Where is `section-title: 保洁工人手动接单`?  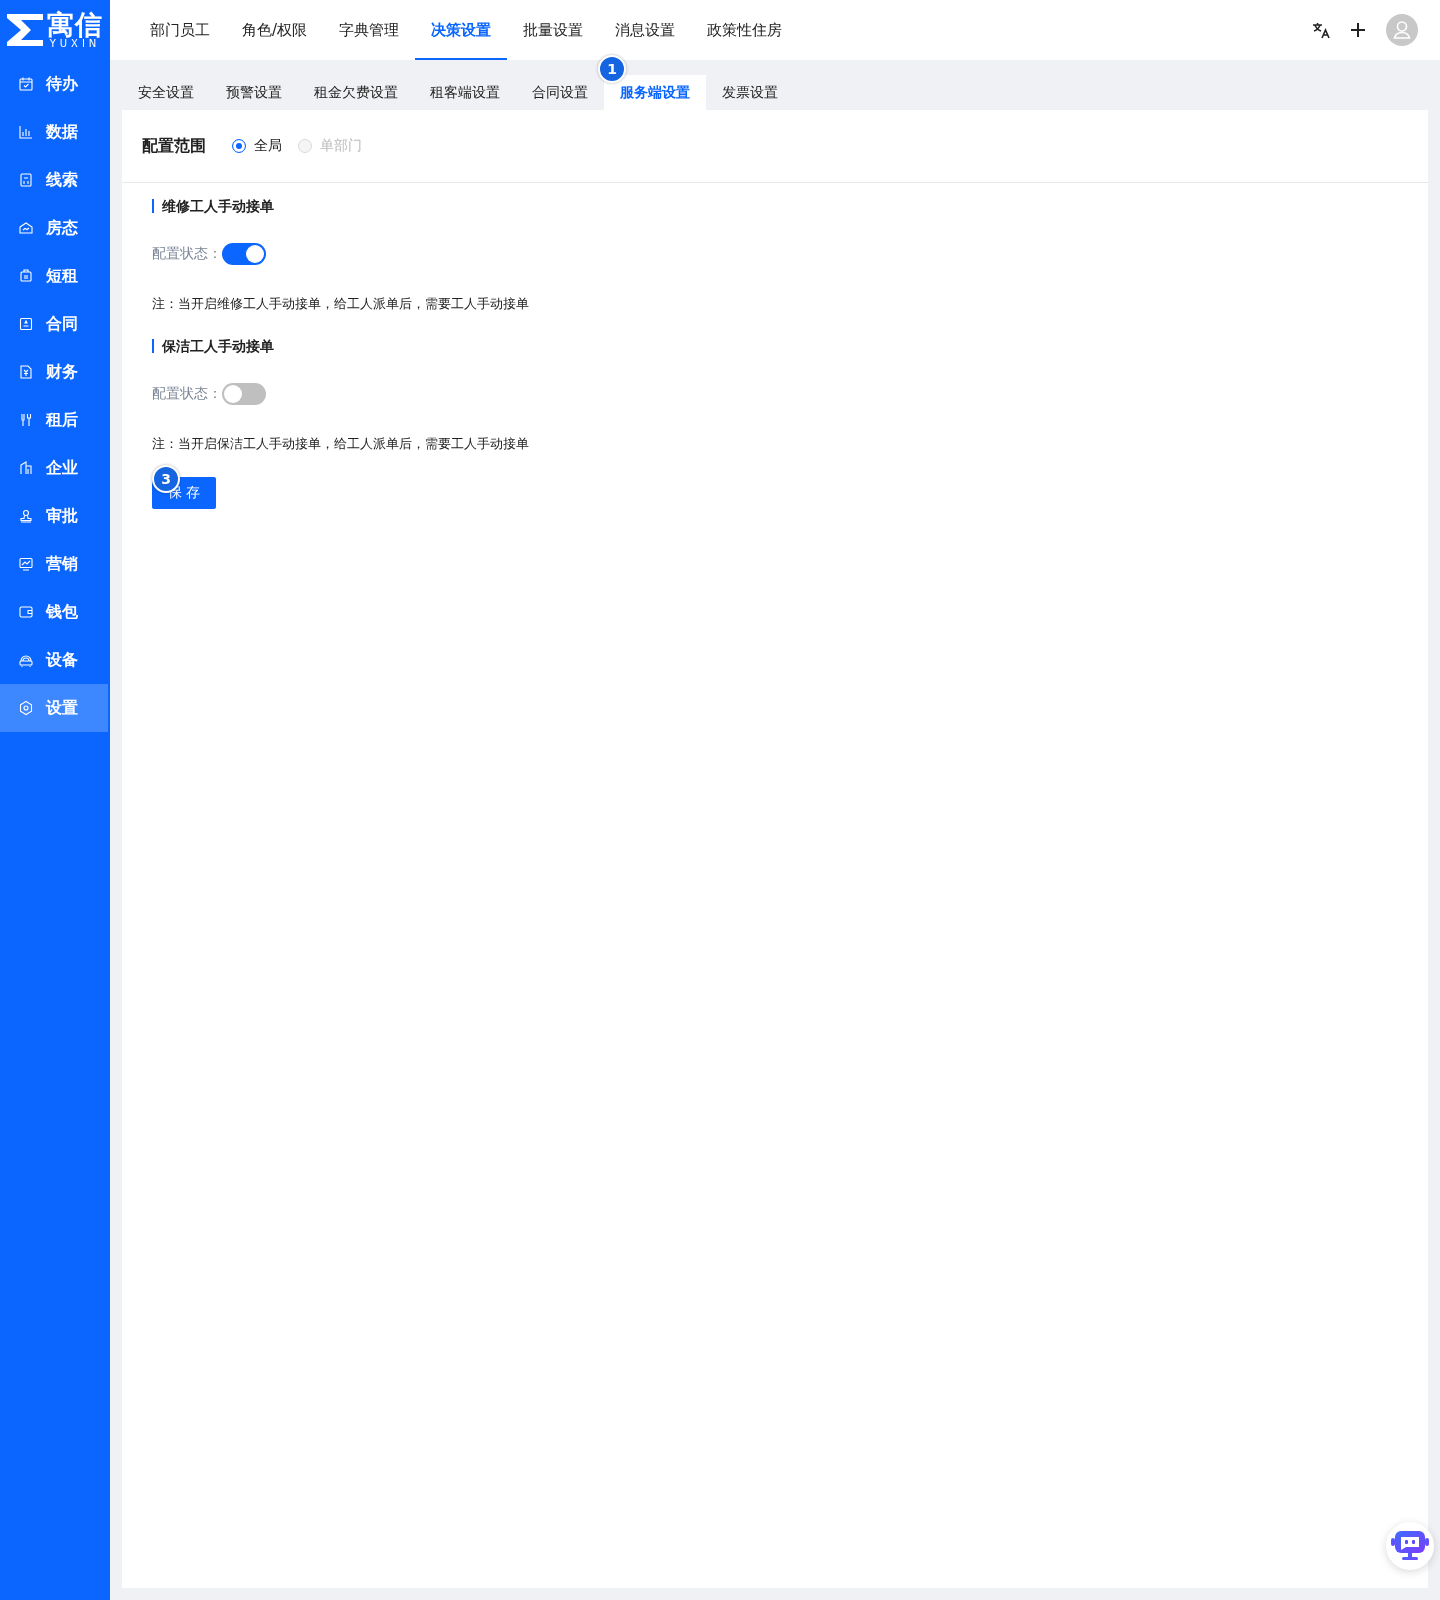
section-title: 保洁工人手动接单 is located at coordinates (775, 346).